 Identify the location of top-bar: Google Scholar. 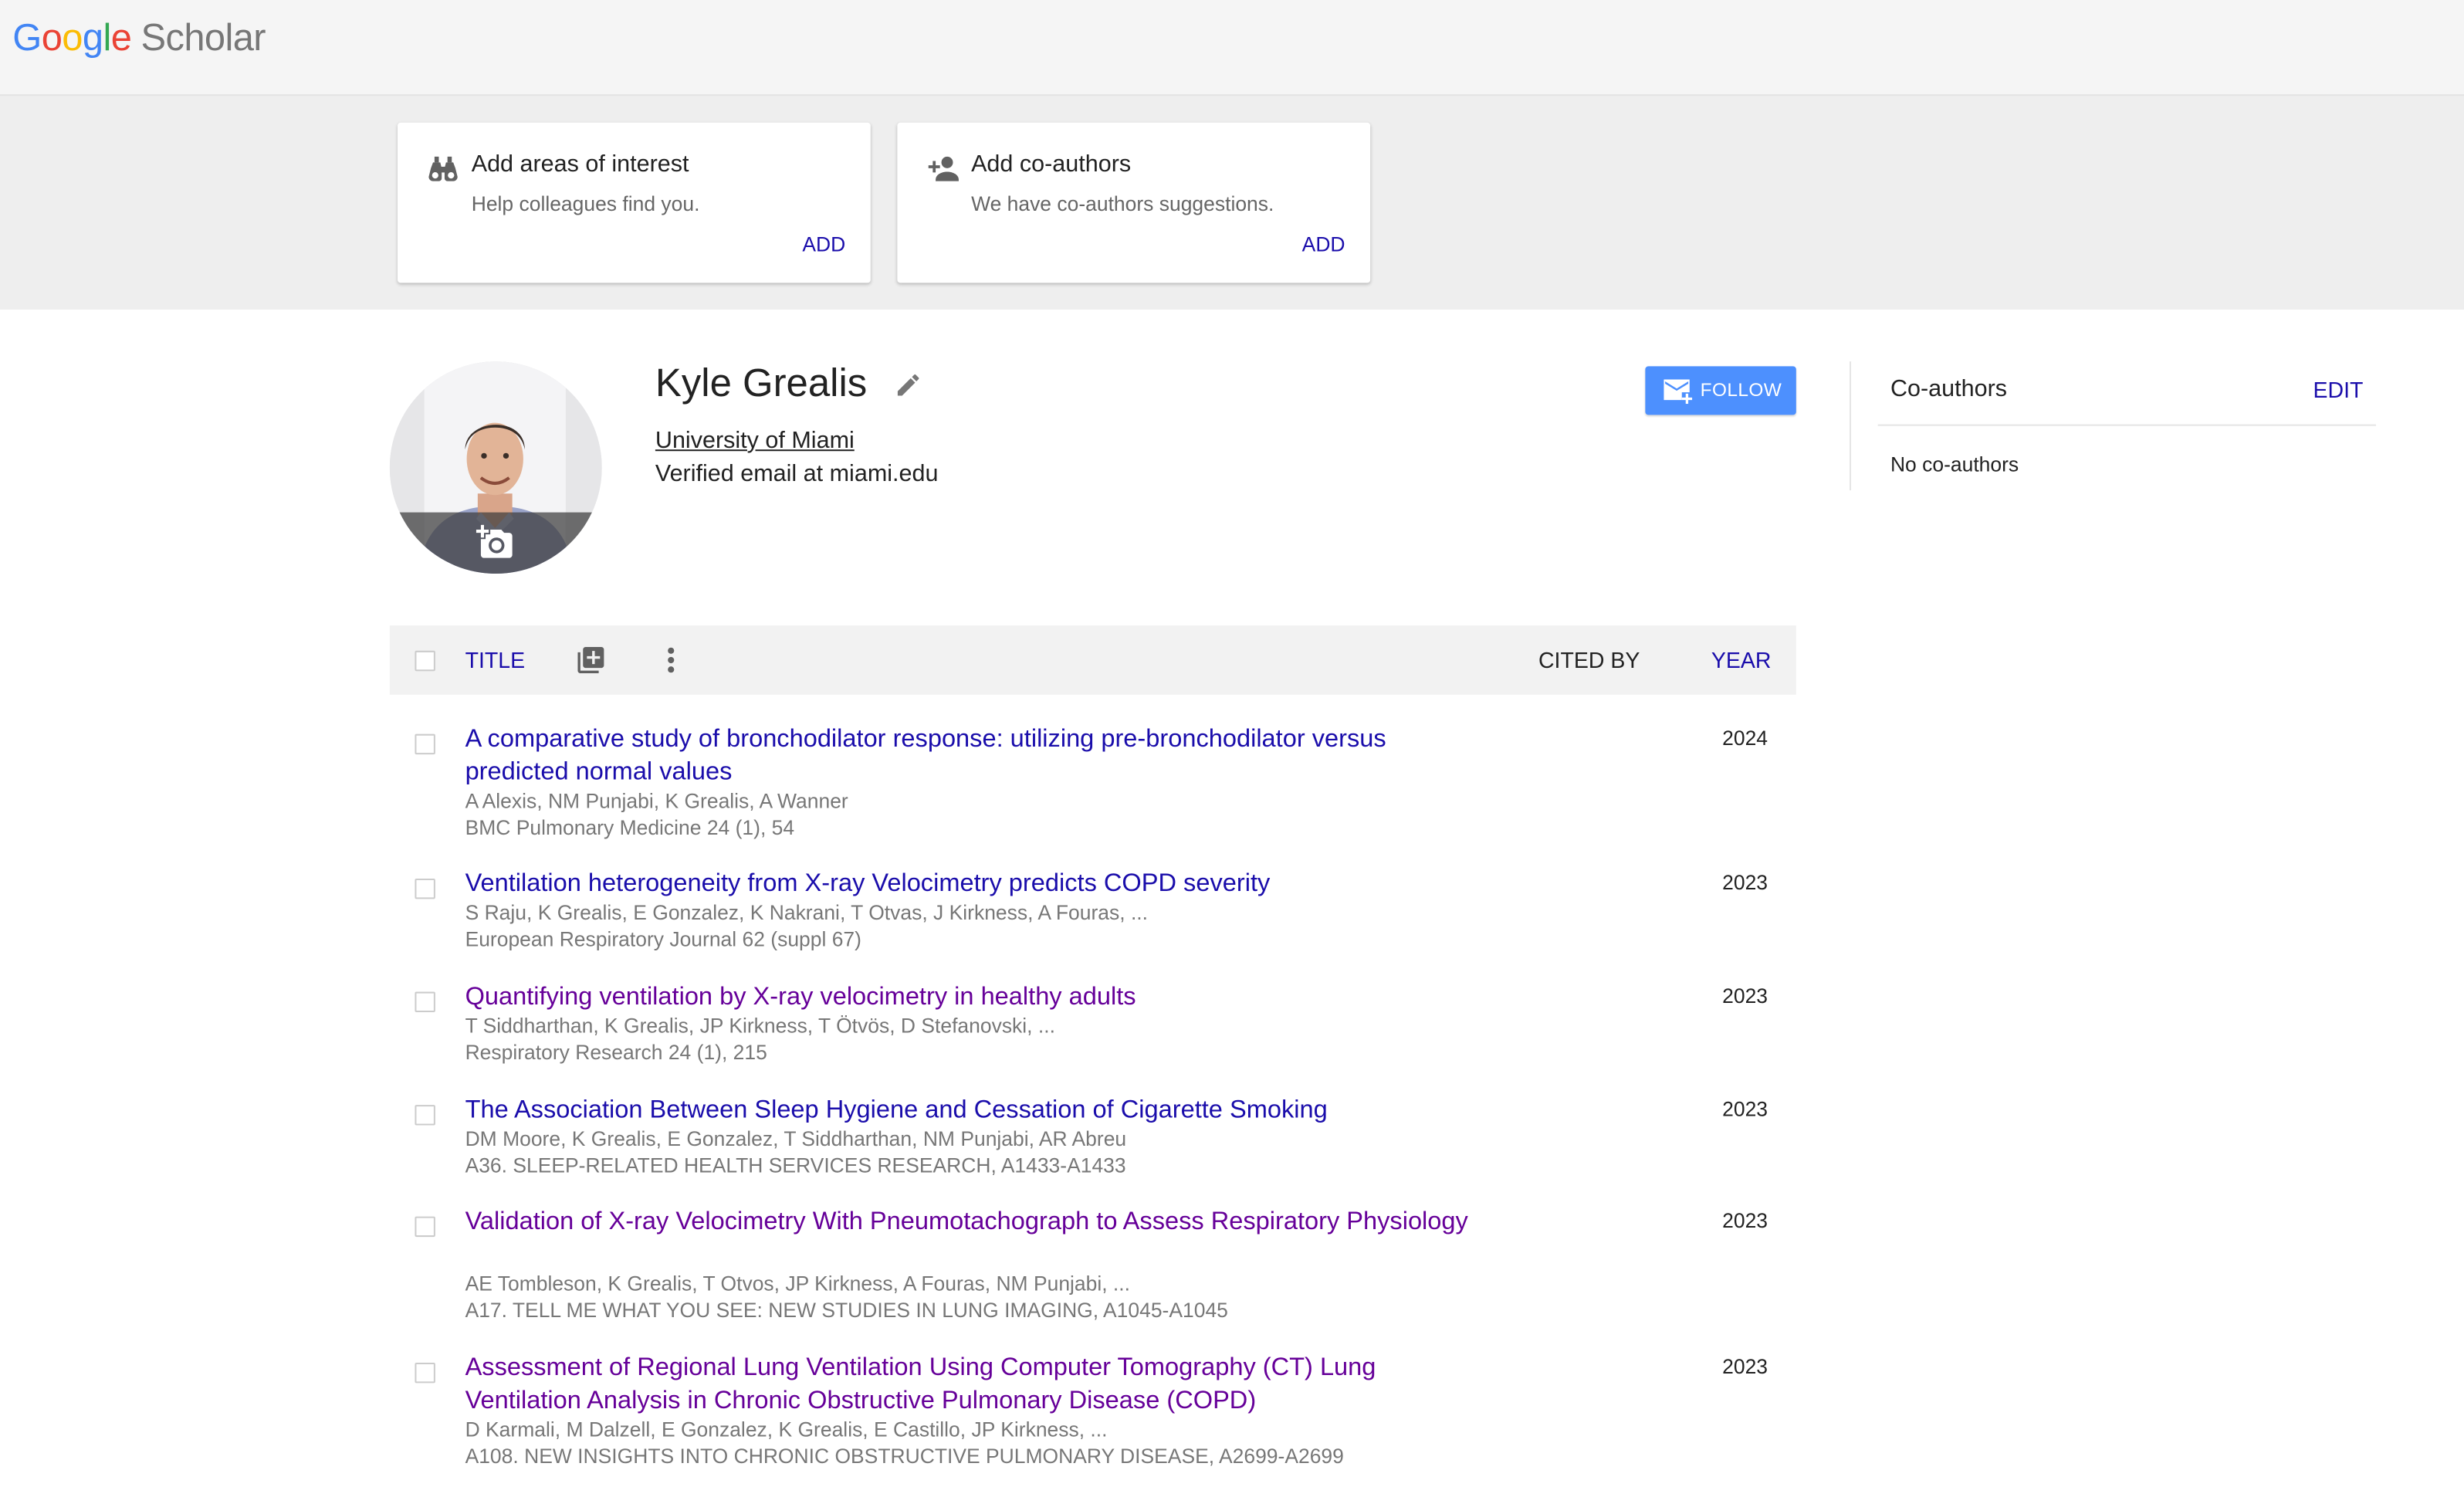
(1232, 47).